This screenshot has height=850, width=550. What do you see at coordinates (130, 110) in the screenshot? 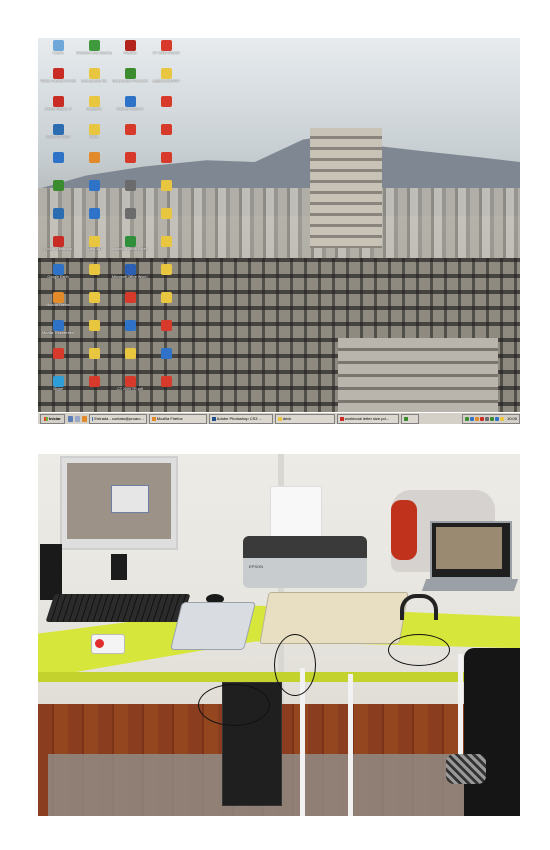
I see `desktop-icon: Internet Explorer` at bounding box center [130, 110].